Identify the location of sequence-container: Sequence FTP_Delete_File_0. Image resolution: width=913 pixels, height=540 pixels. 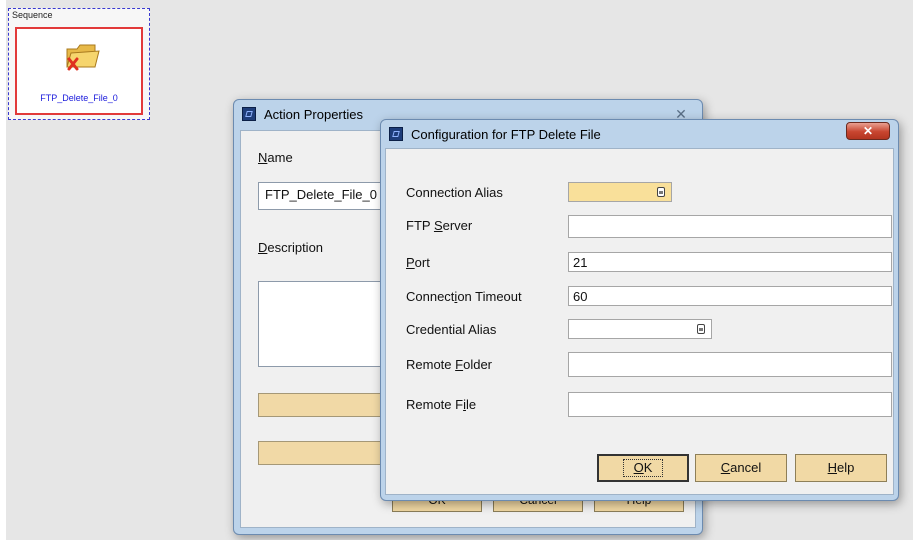
(79, 64).